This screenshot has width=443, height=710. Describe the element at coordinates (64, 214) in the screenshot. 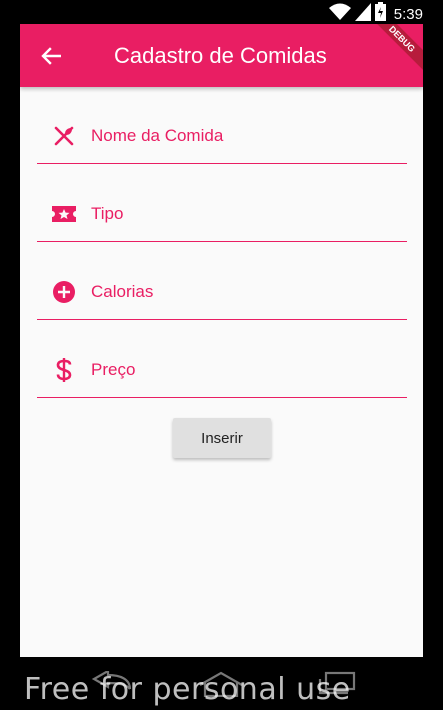

I see `ticket-star-icon` at that location.